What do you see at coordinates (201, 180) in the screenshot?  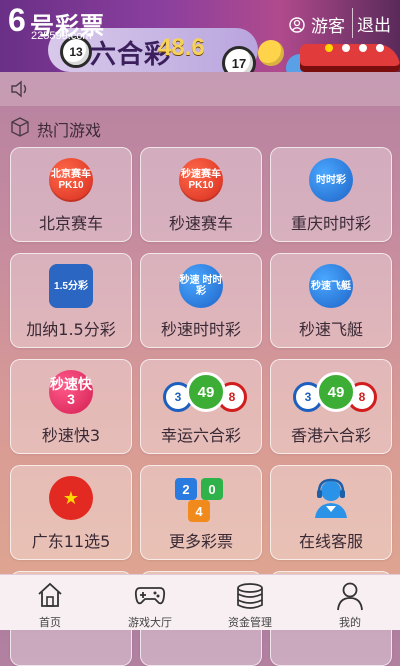 I see `instant-race-icon: 秒速赛车 PK10` at bounding box center [201, 180].